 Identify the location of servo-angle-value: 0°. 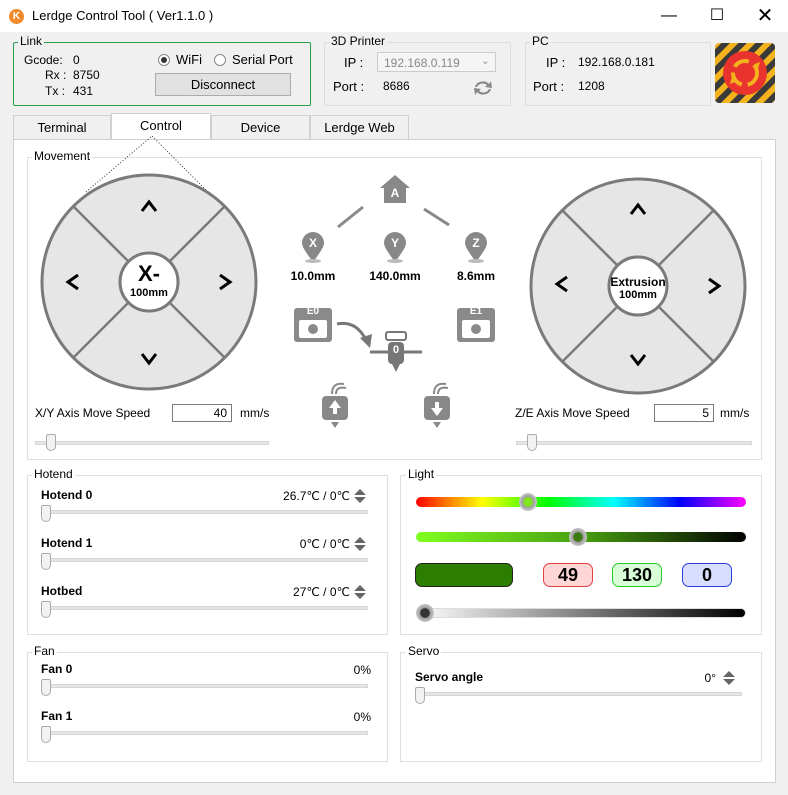
(710, 678).